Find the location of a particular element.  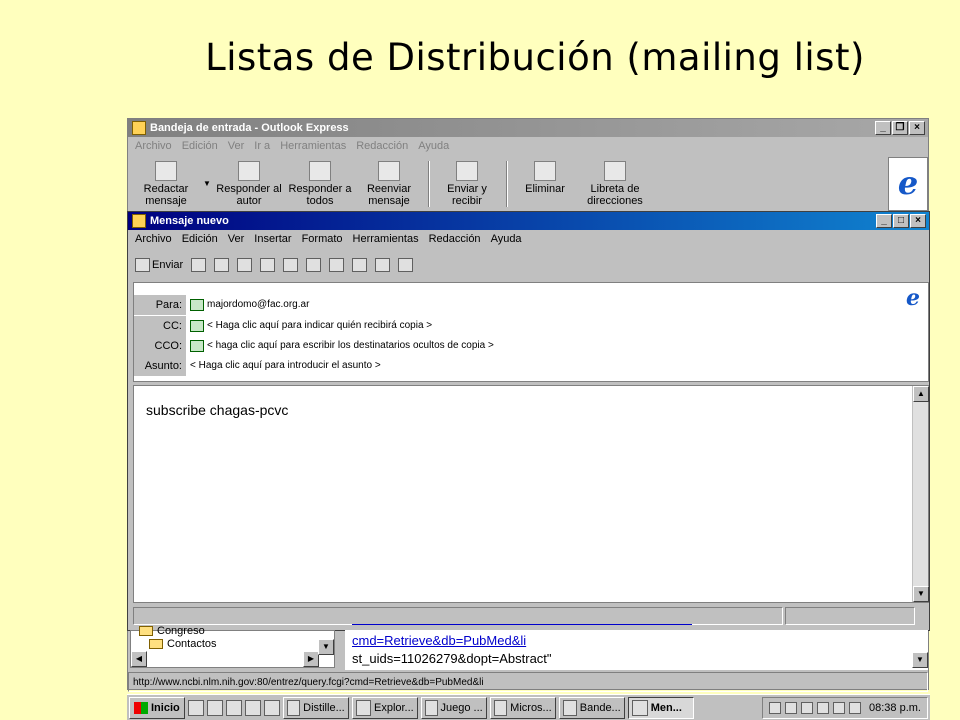

scroll-up-button: ▲ is located at coordinates (921, 394).